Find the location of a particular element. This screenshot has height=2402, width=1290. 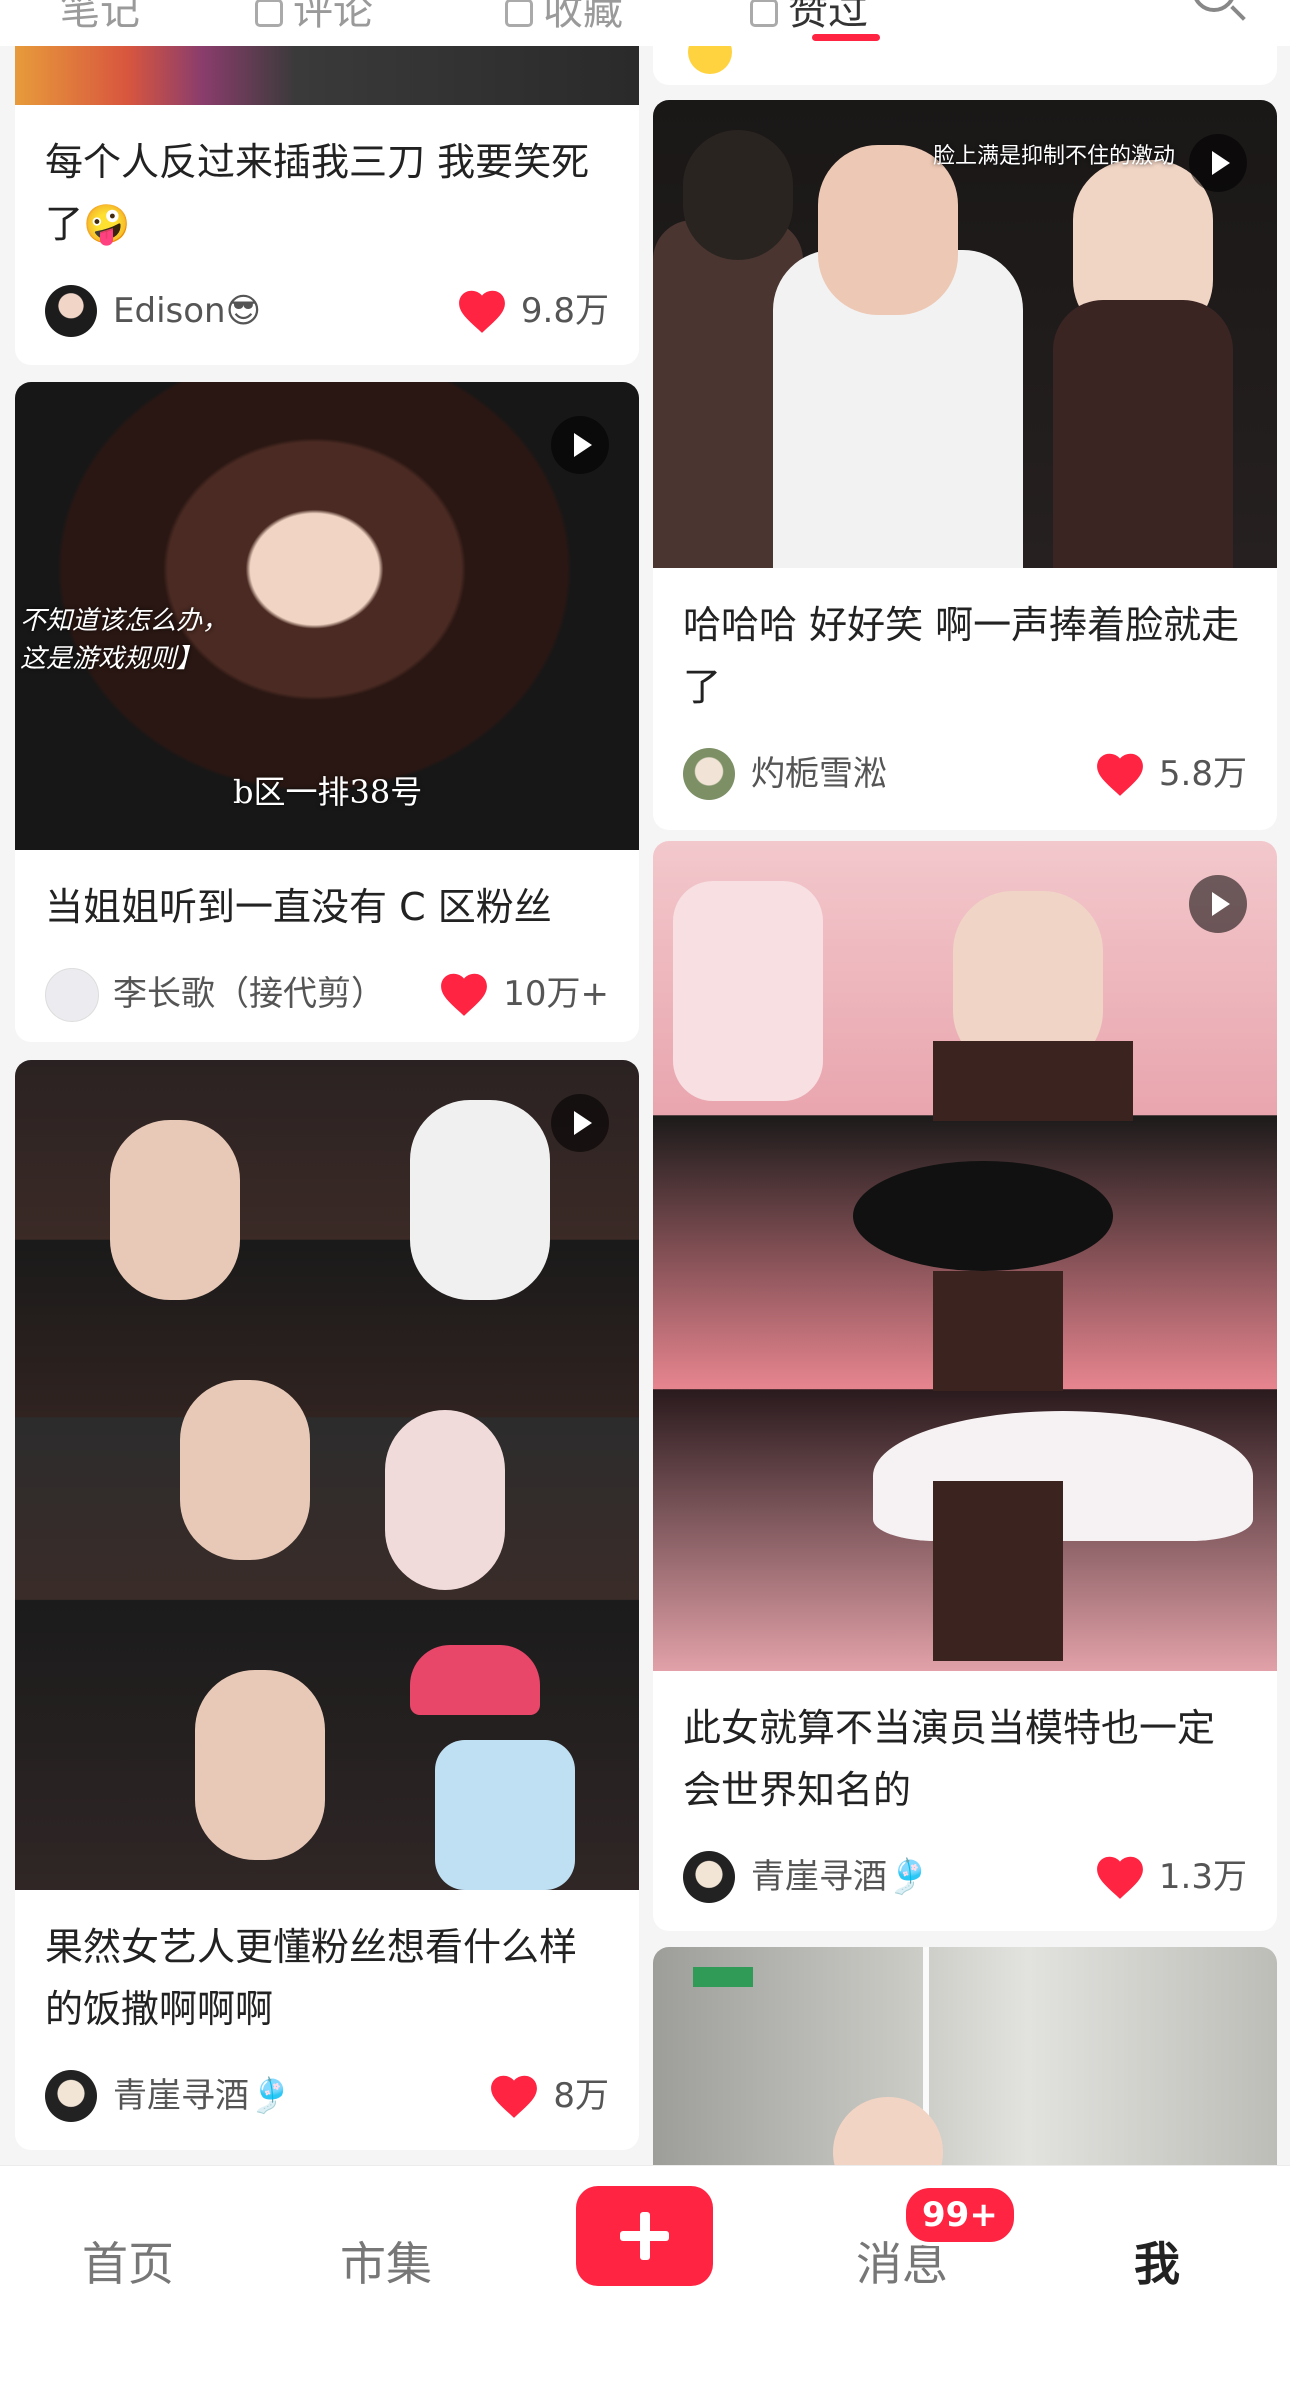

note-meta: 李长歌（接代剪） 10万+ is located at coordinates (327, 988).